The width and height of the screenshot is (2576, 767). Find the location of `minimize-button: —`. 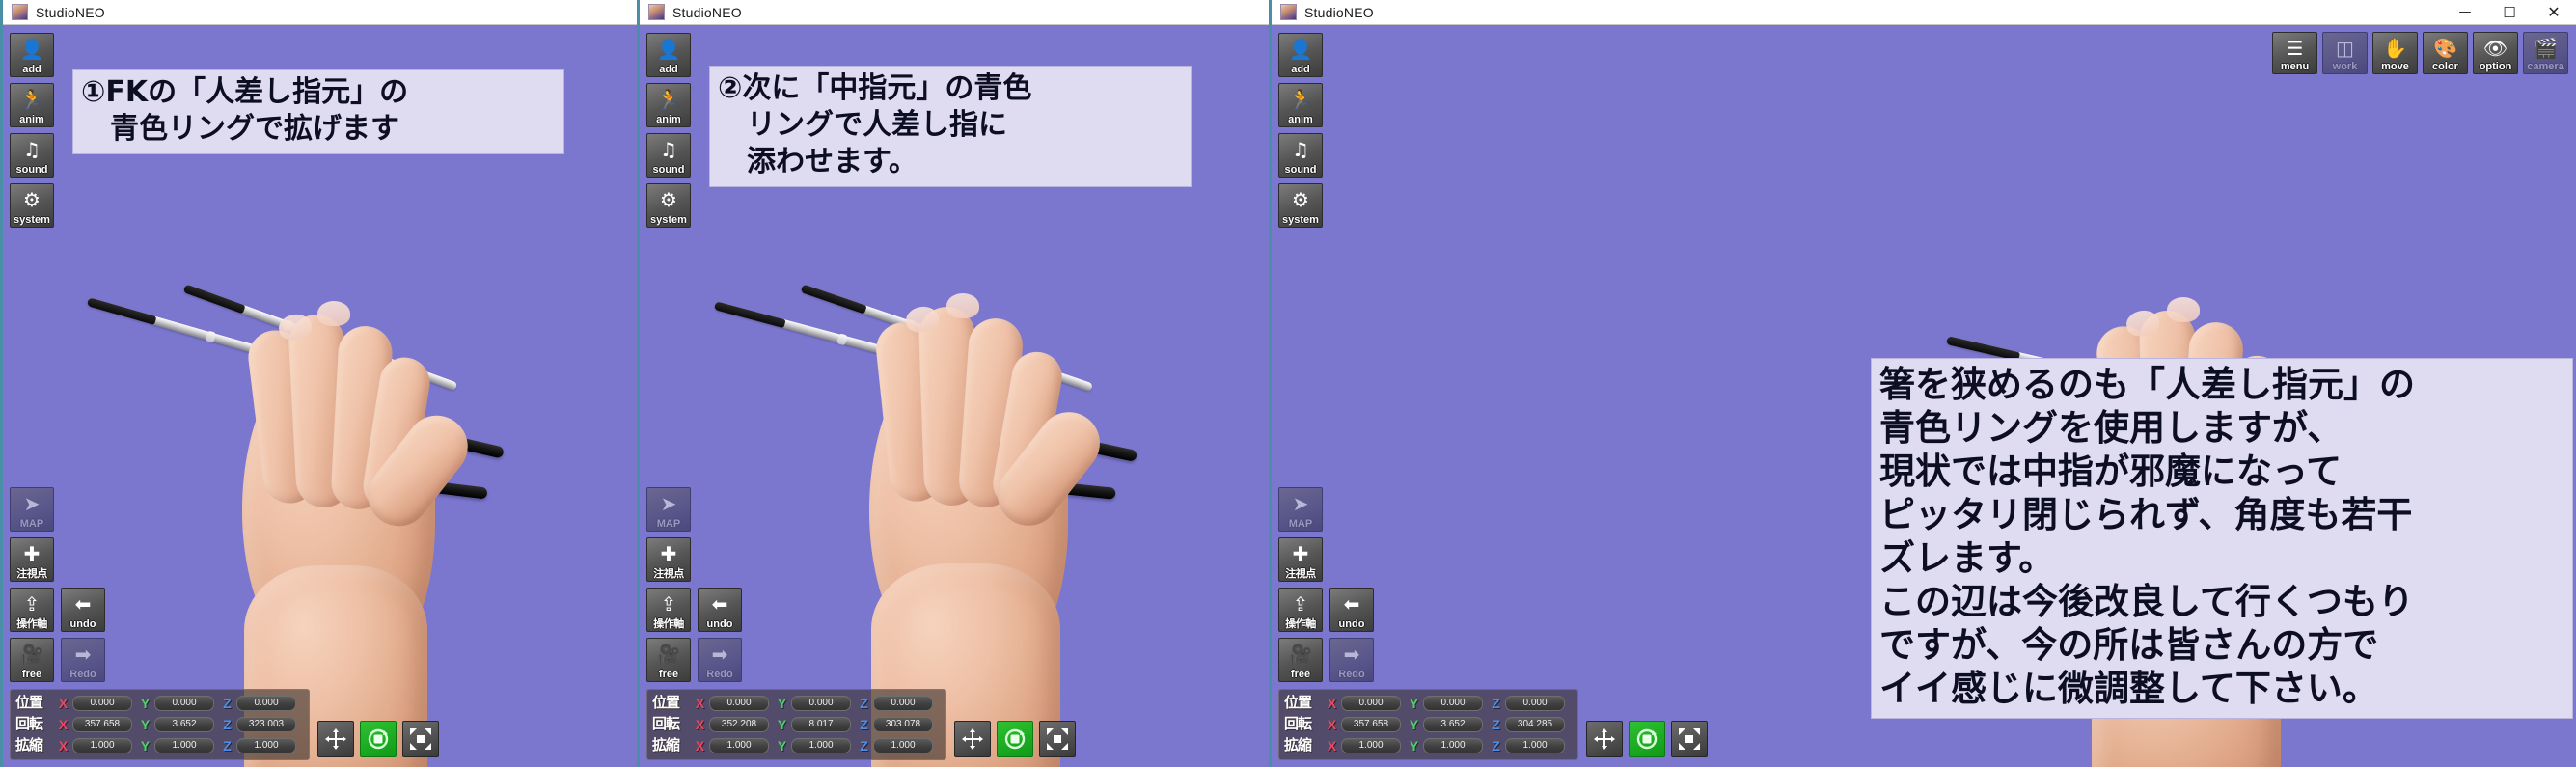

minimize-button: — is located at coordinates (2465, 12).